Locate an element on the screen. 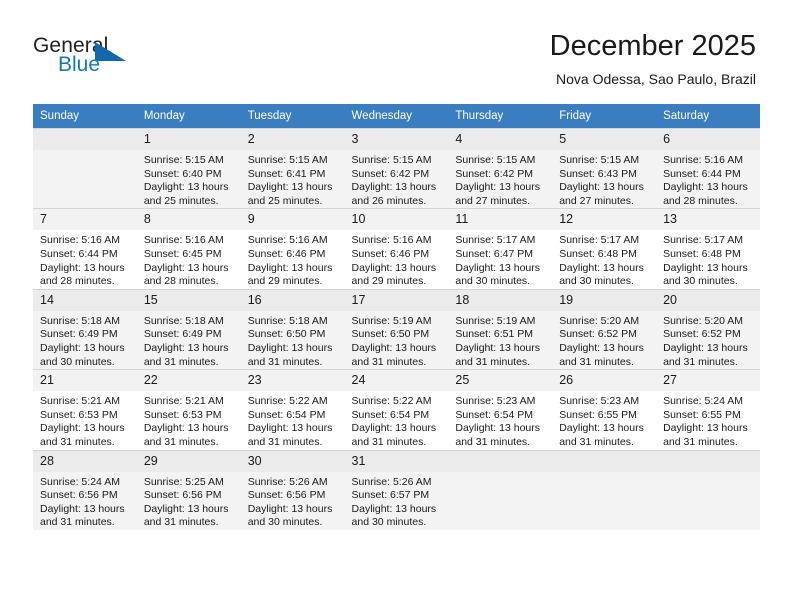 This screenshot has height=612, width=792. calendar-day-cell-empty is located at coordinates (85, 168).